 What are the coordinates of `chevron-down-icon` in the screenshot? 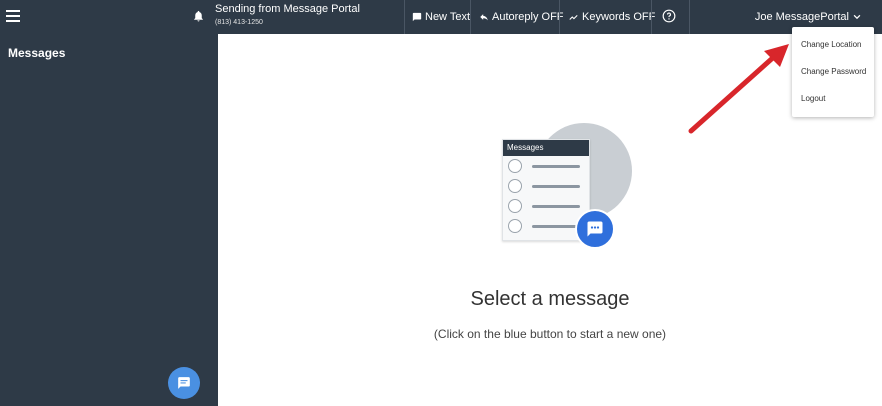 It's located at (857, 17).